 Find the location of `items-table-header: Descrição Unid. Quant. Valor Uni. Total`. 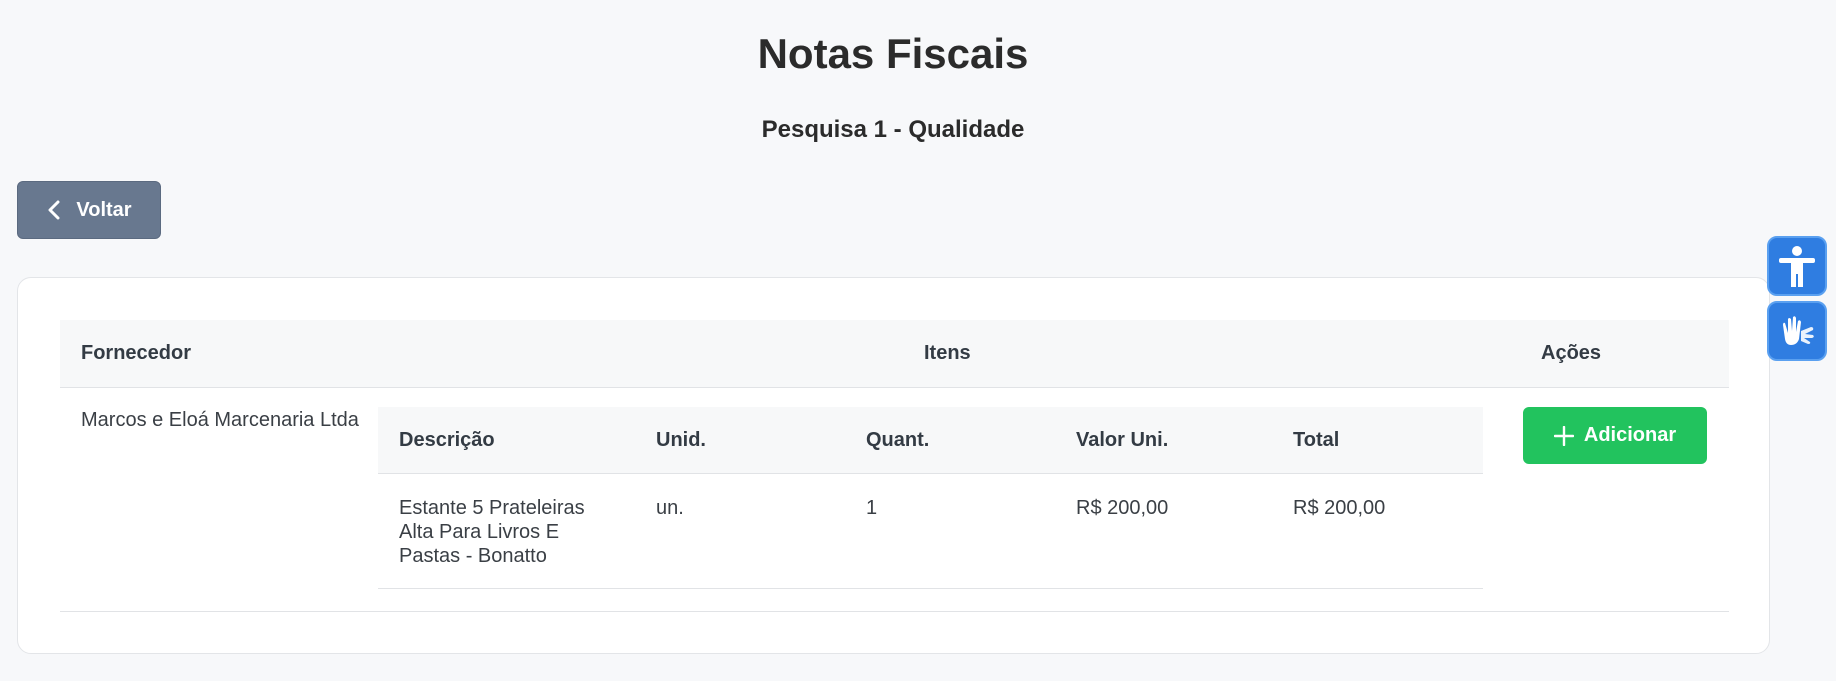

items-table-header: Descrição Unid. Quant. Valor Uni. Total is located at coordinates (930, 440).